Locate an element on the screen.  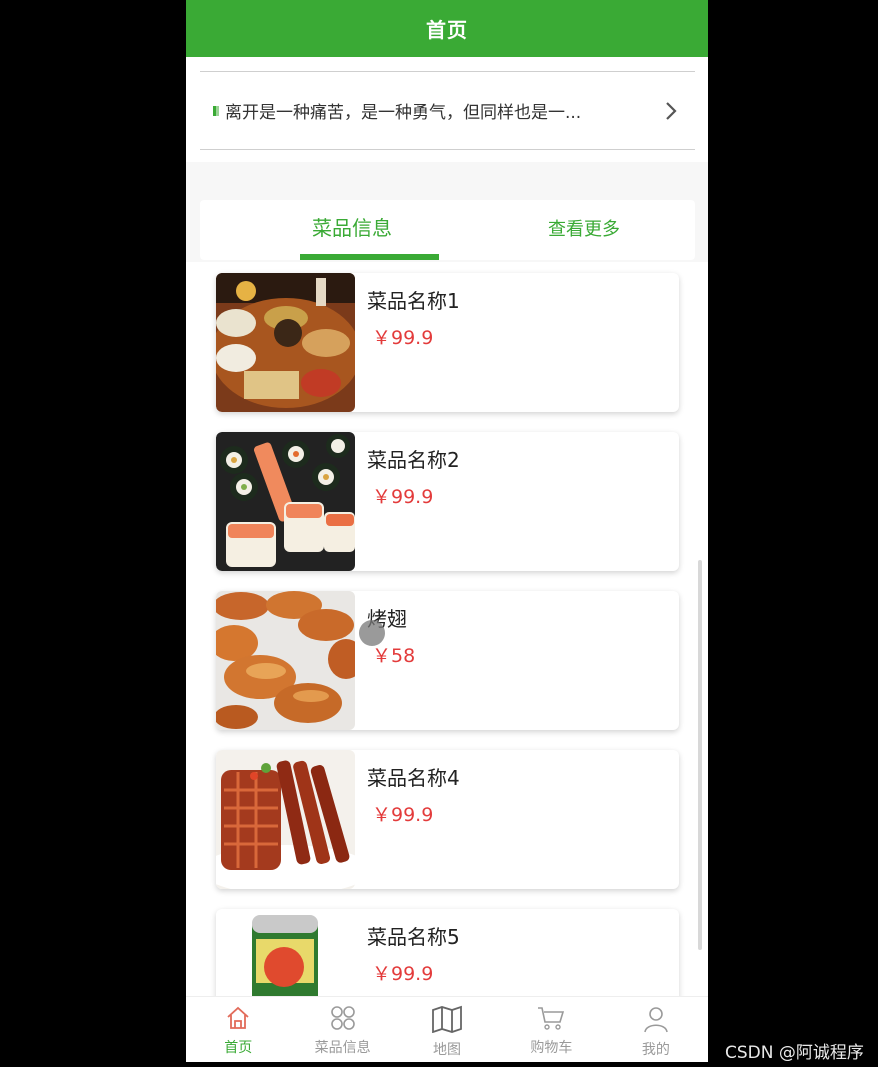
dish-name: 菜品名称5 is located at coordinates (413, 937).